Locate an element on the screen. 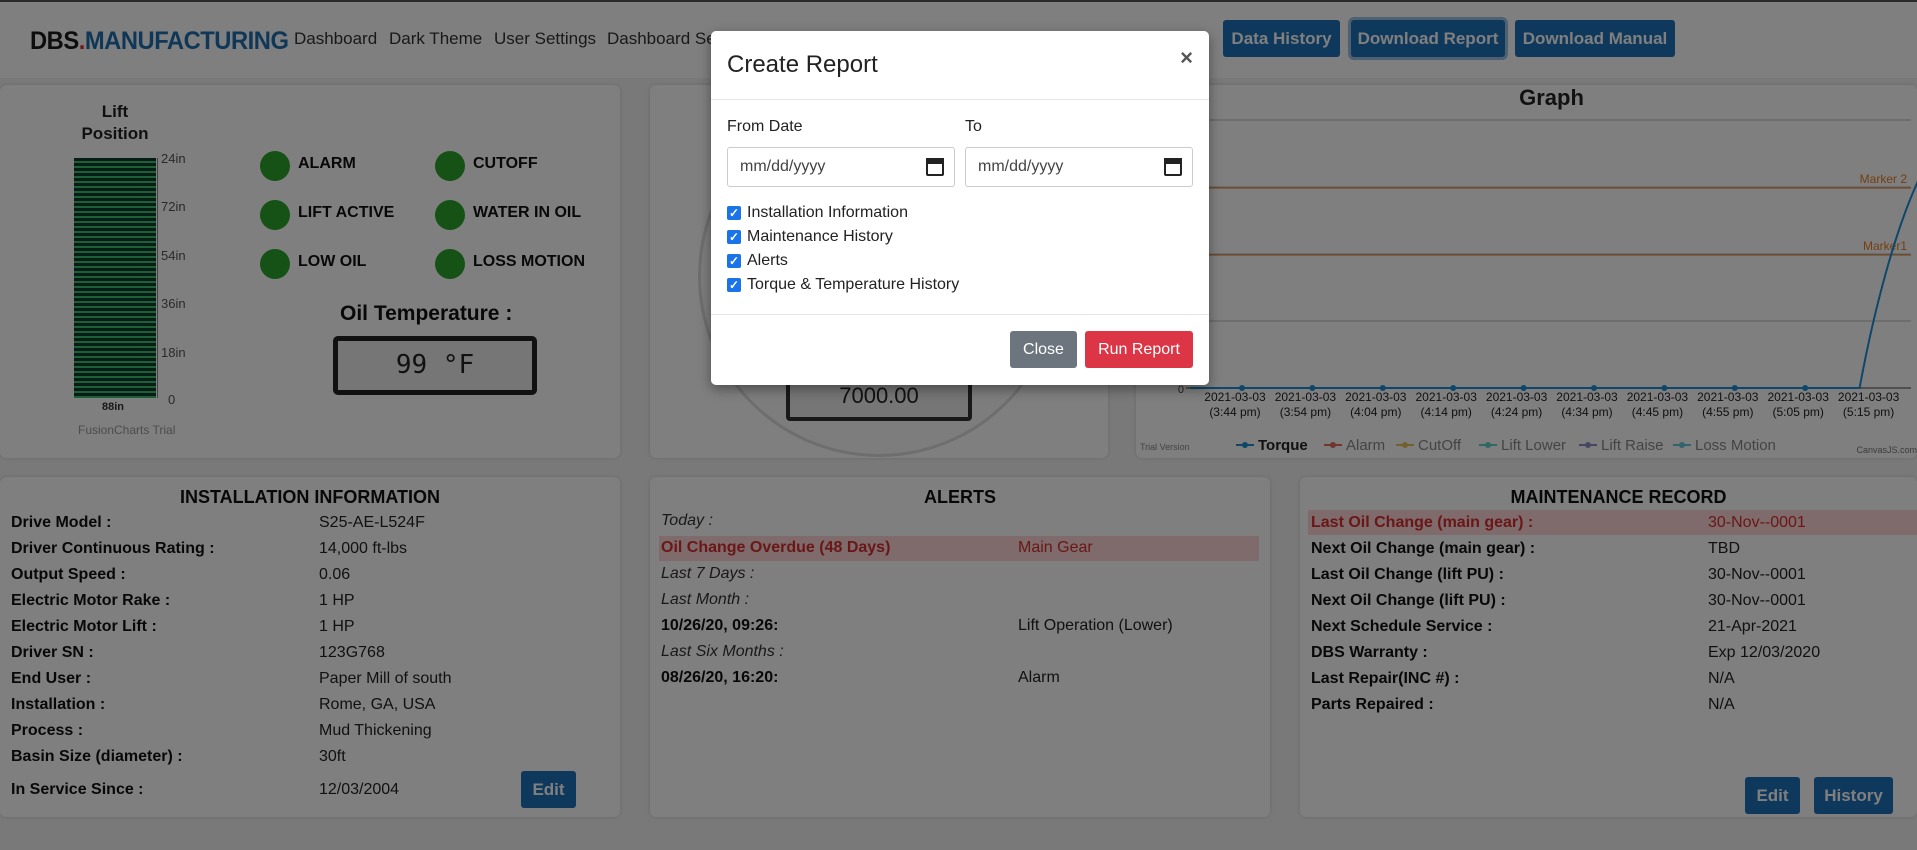  to-date-label: To is located at coordinates (973, 126).